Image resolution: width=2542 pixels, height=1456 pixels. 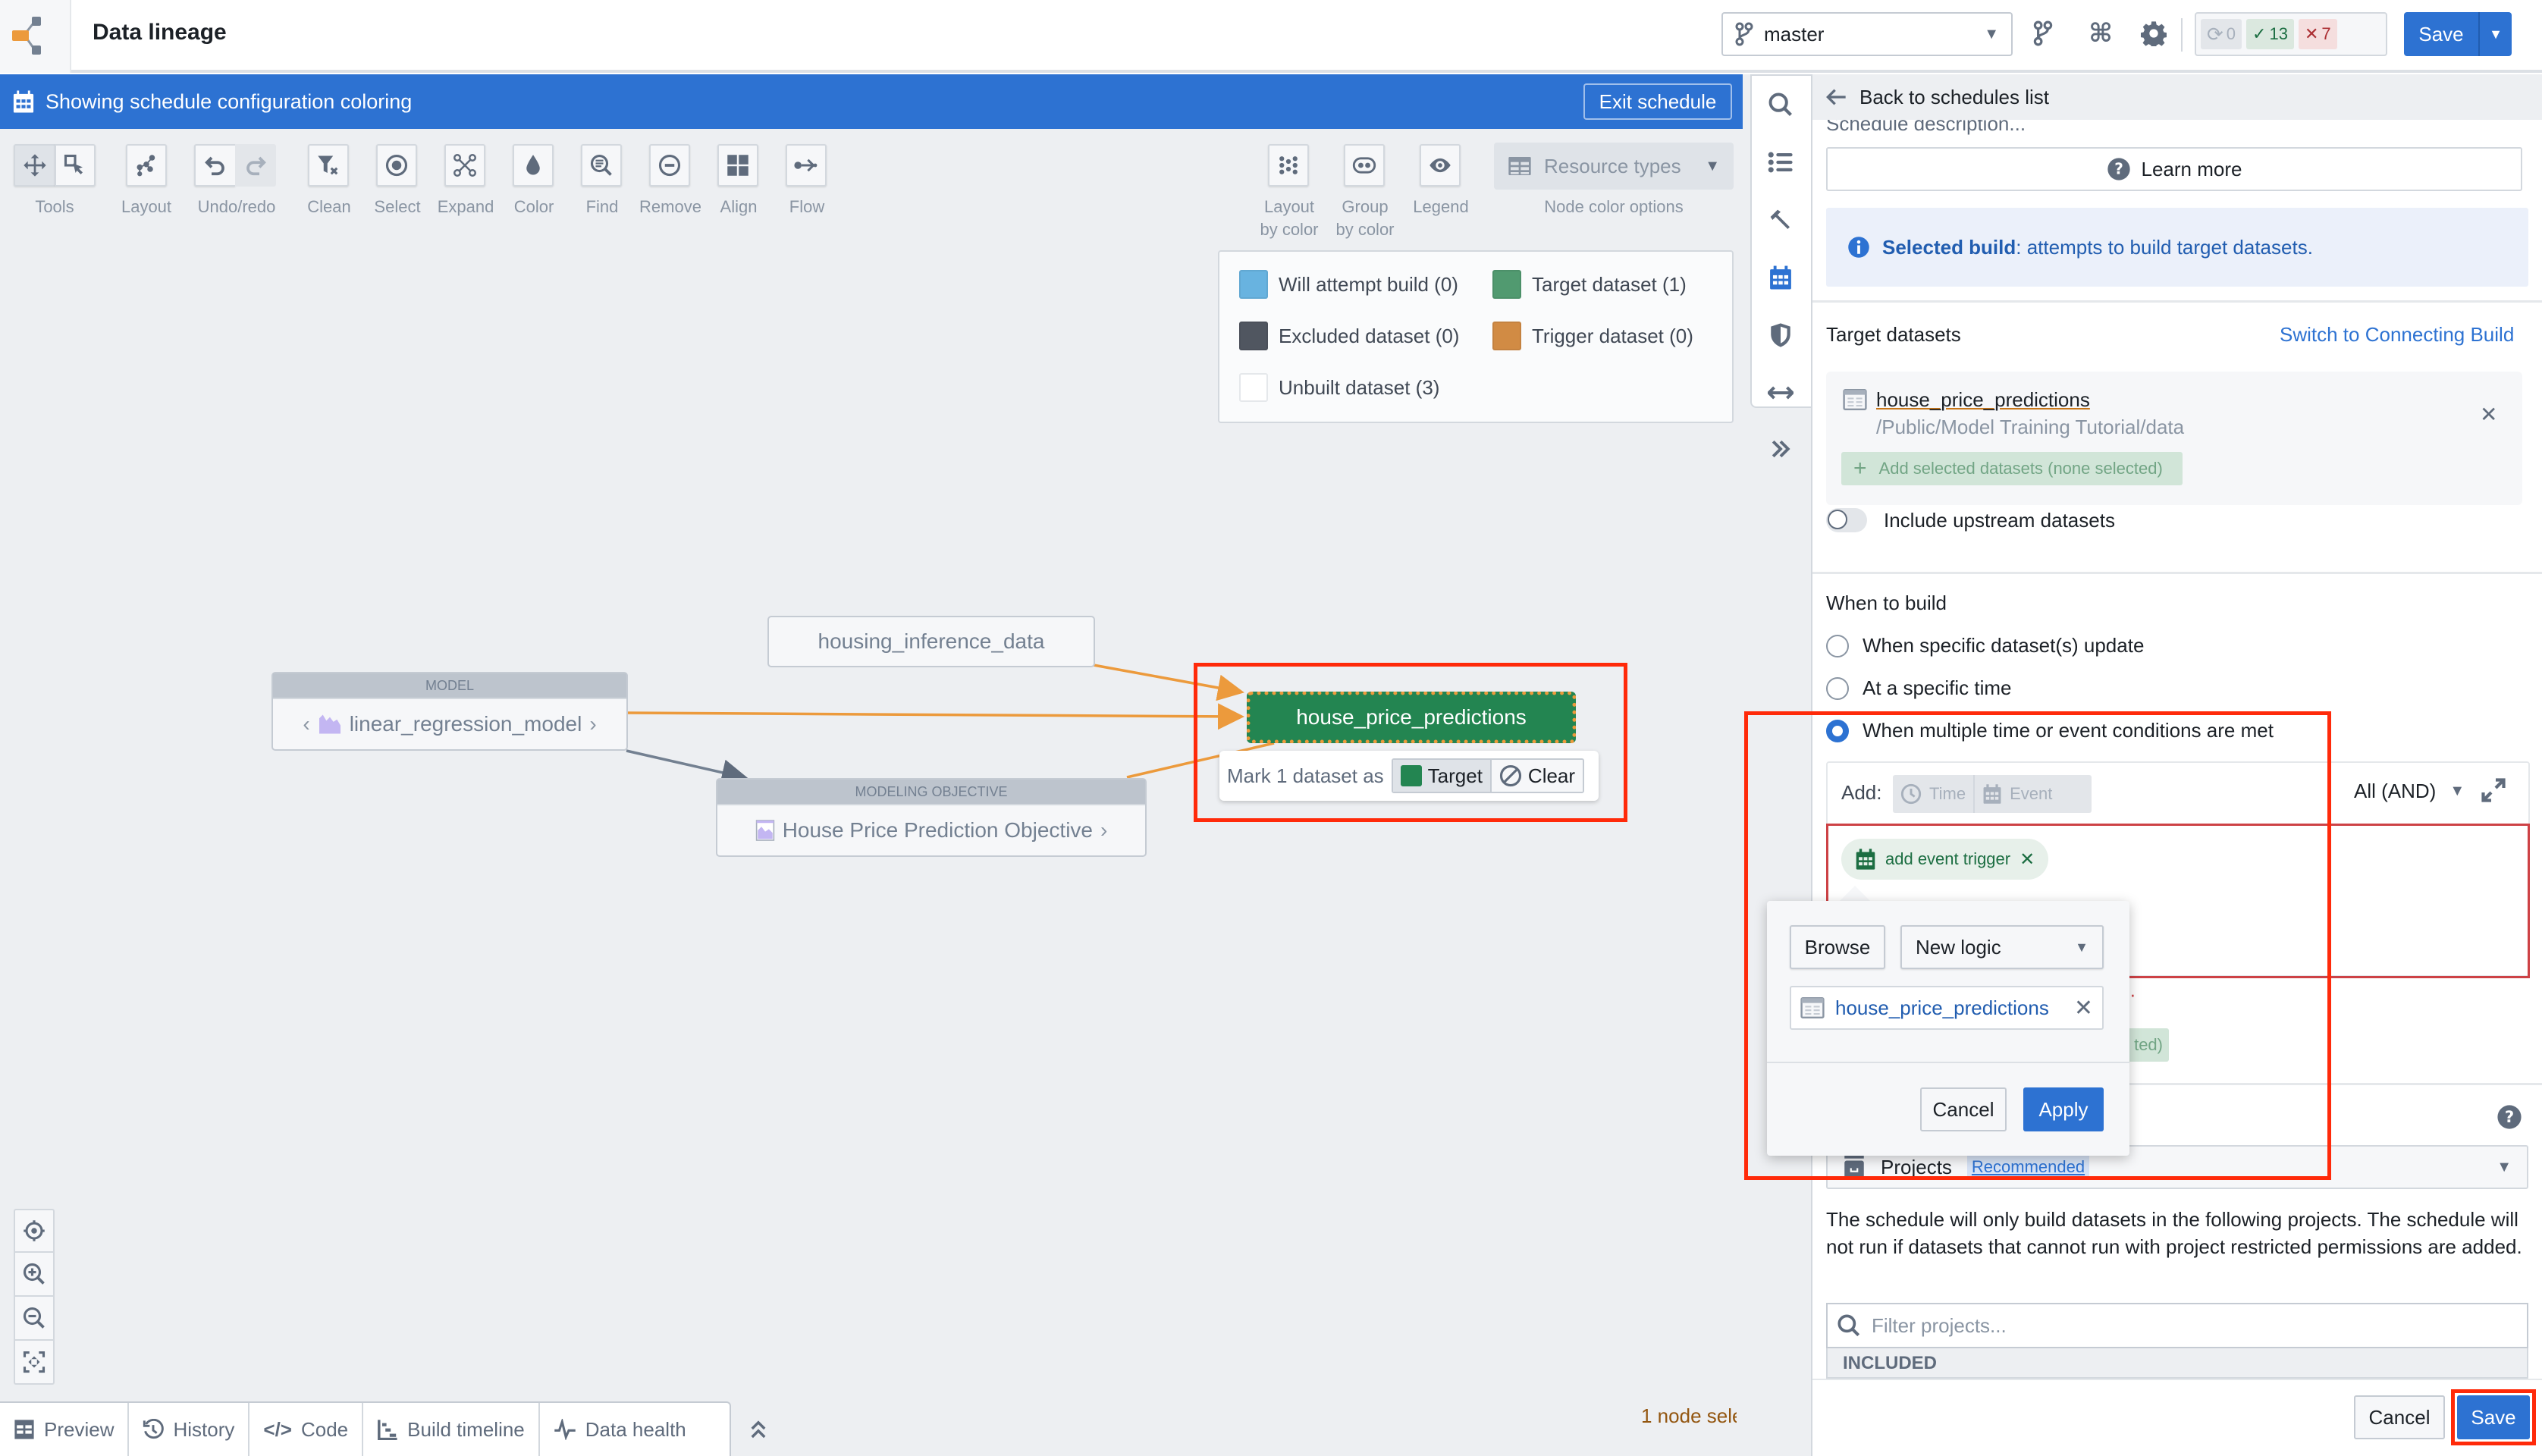 I want to click on back-to-schedules-link: Back to schedules list, so click(x=2177, y=97).